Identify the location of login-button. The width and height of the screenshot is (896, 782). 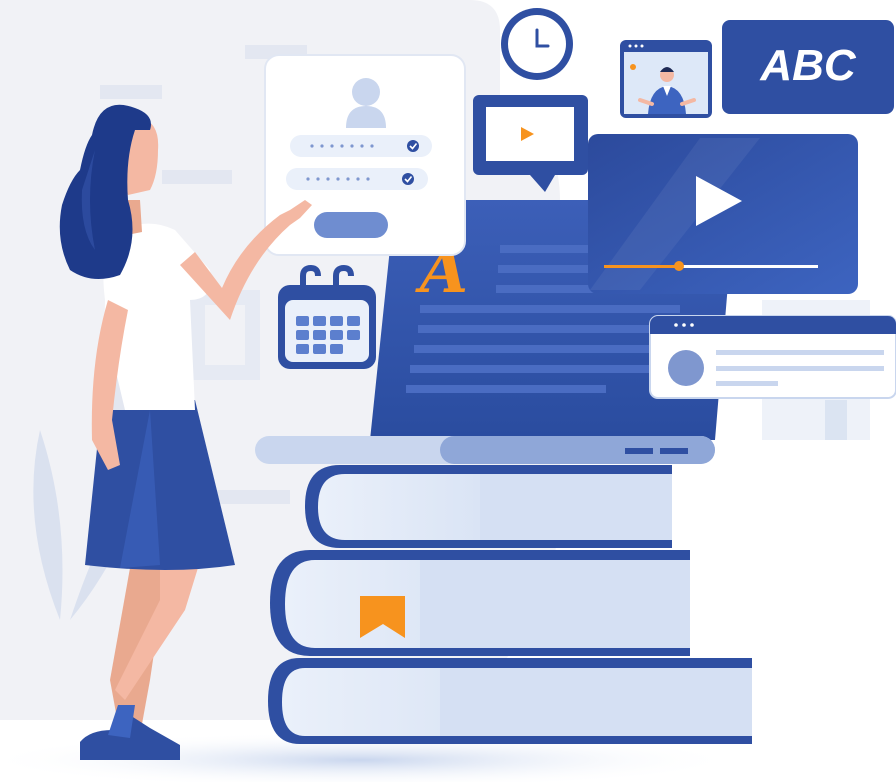
(351, 225).